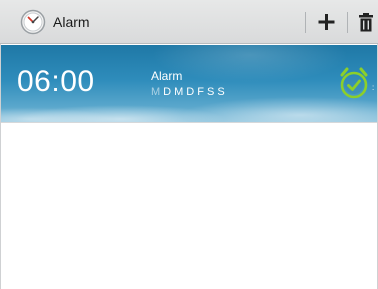 The height and width of the screenshot is (289, 378). Describe the element at coordinates (366, 22) in the screenshot. I see `trash-icon` at that location.